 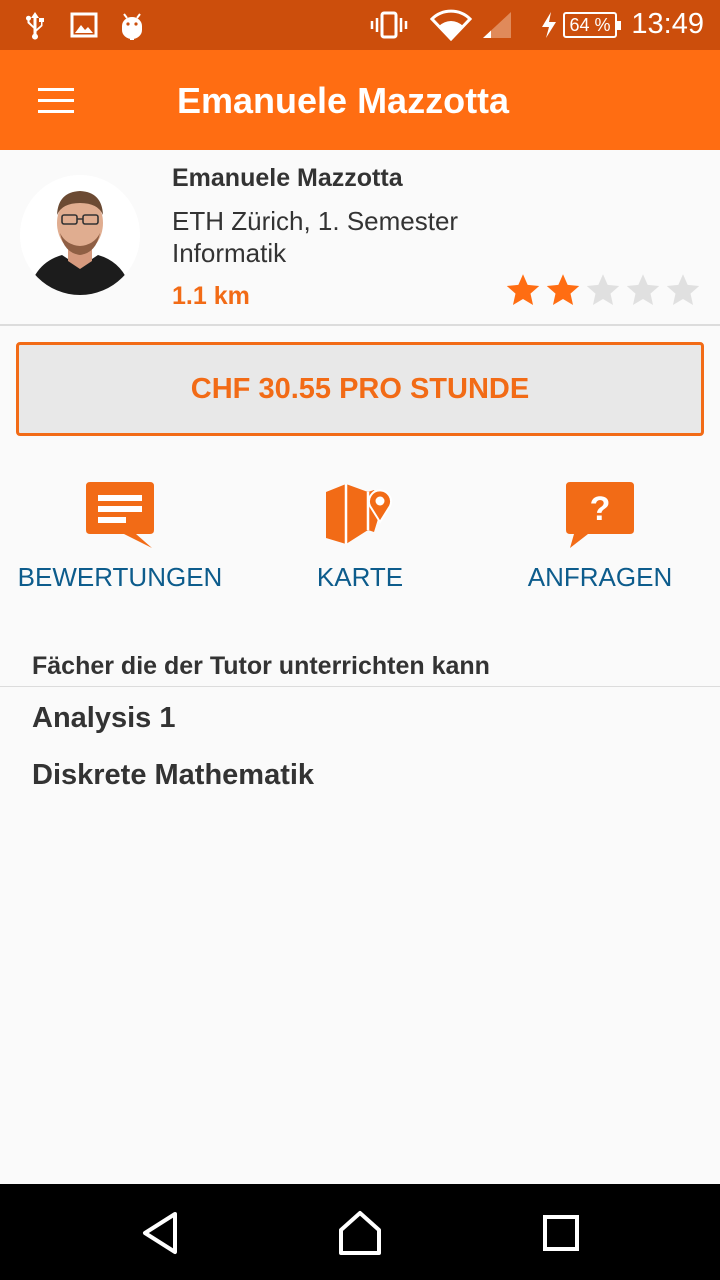 I want to click on tutor-name: Emanuele Mazzotta, so click(x=287, y=178).